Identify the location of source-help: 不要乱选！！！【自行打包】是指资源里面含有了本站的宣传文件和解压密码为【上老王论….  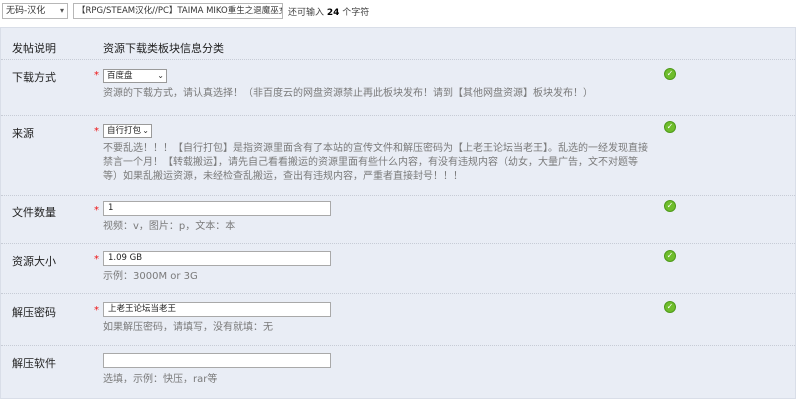
(375, 162).